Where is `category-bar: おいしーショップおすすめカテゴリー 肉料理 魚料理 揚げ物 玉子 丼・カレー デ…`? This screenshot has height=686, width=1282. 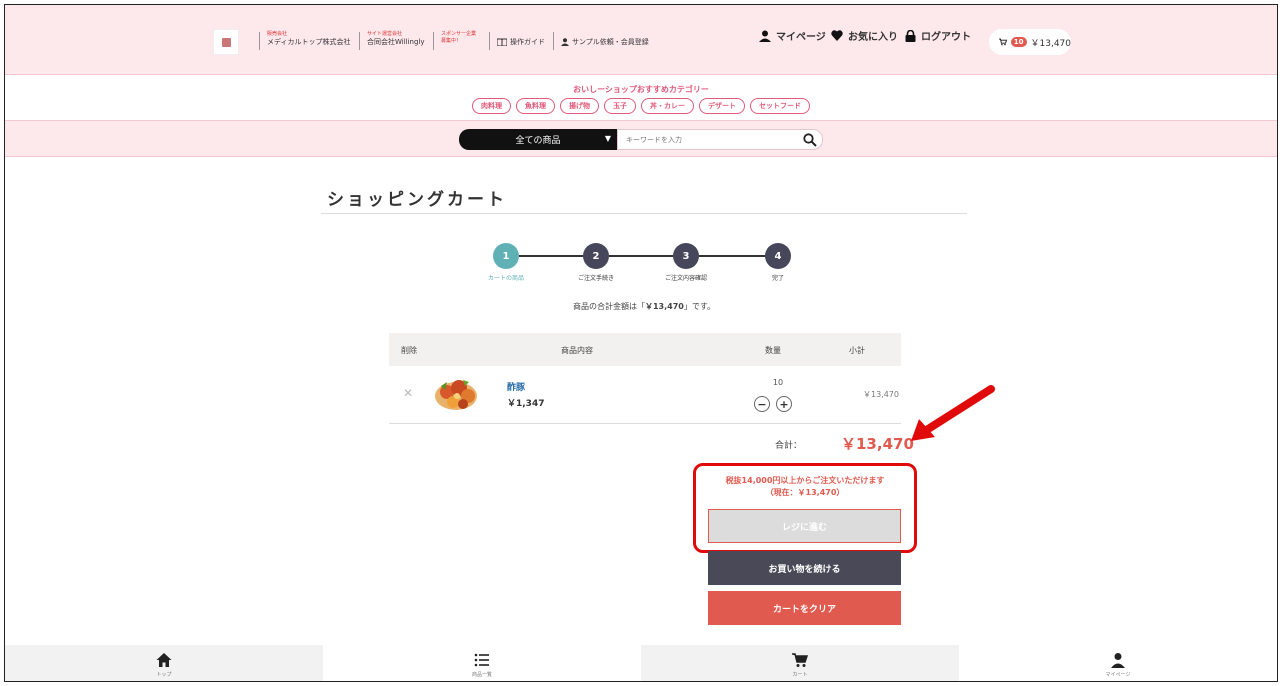 category-bar: おいしーショップおすすめカテゴリー 肉料理 魚料理 揚げ物 玉子 丼・カレー デ… is located at coordinates (641, 98).